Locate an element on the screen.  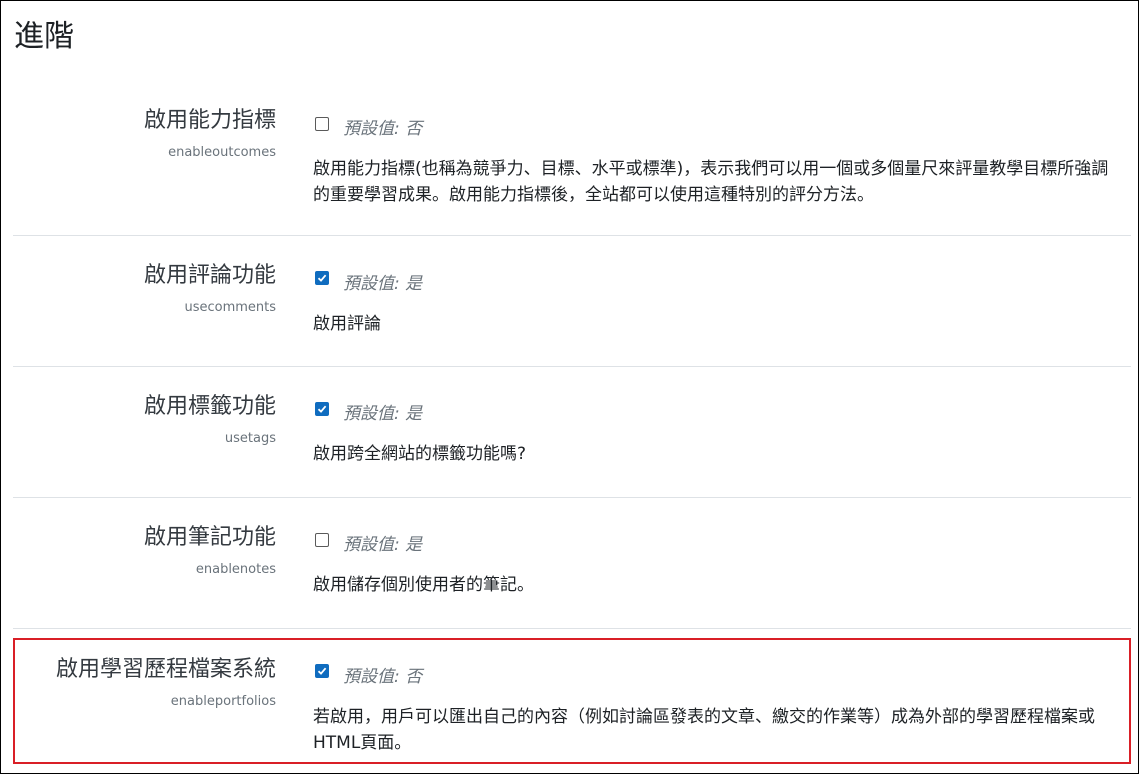
setting-description: 啟用跨全網站的標籤功能嗎? is located at coordinates (420, 454).